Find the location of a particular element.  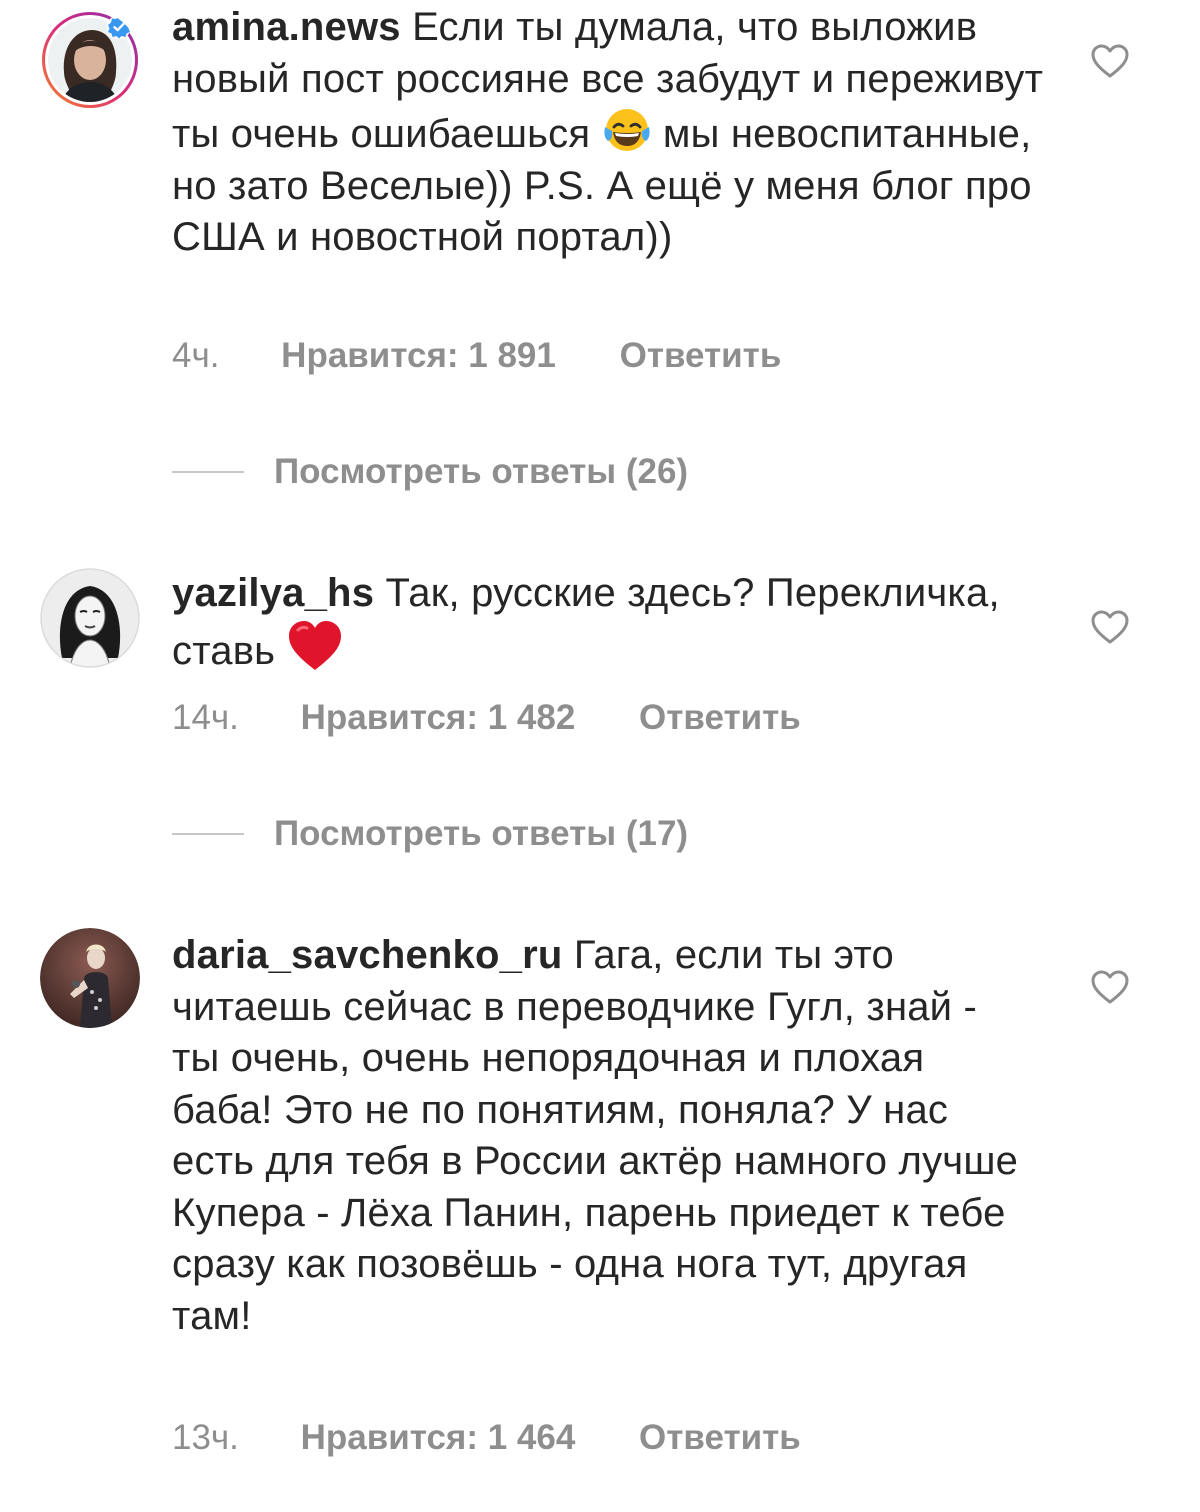

comment-likes: Нравится: 1 891 is located at coordinates (418, 356).